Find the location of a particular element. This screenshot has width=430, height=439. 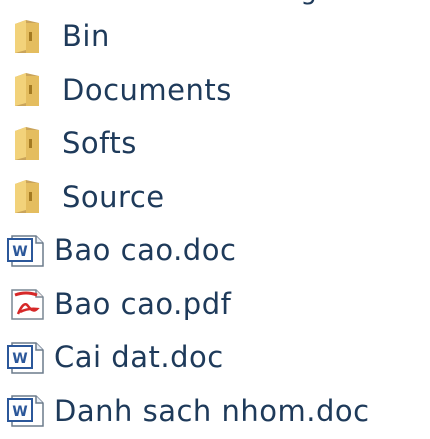

list-item-danh-sach-nhom-doc: W Danh sach nhom.doc is located at coordinates (218, 412).